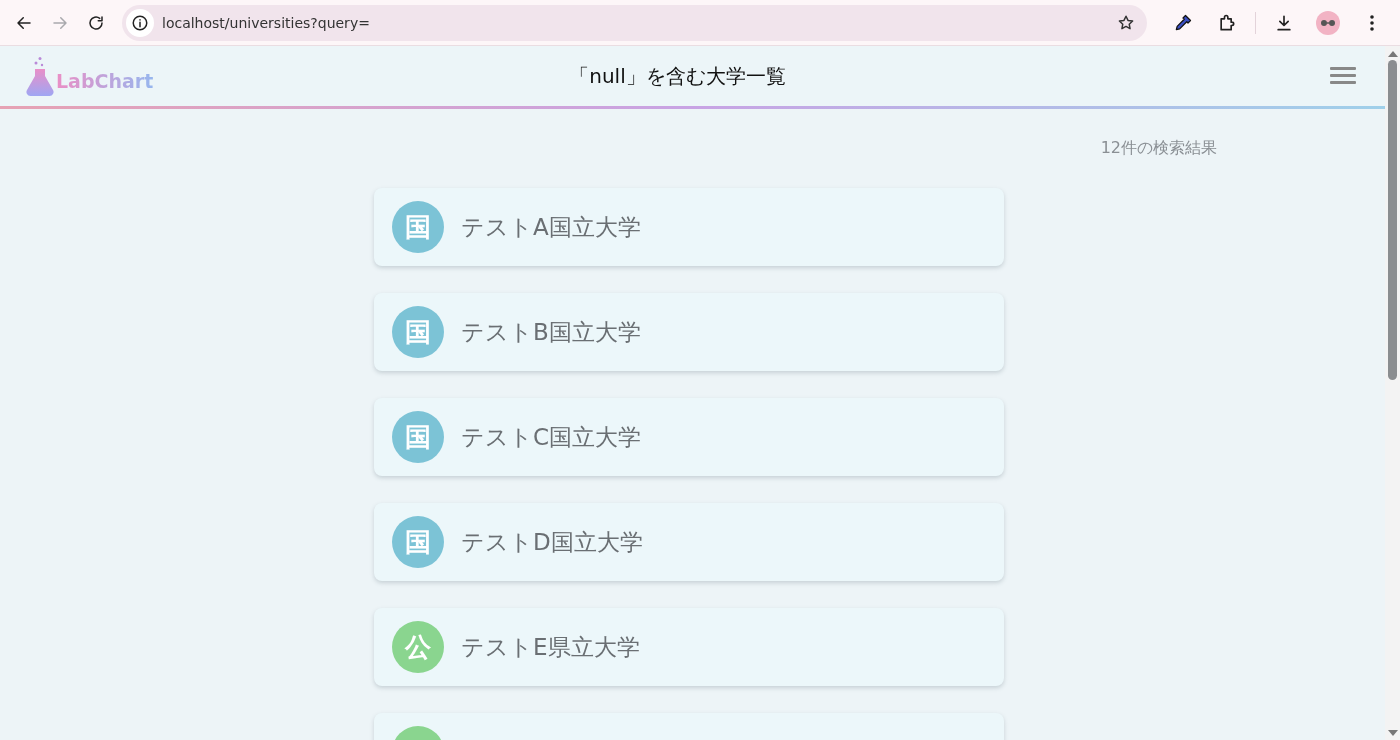 This screenshot has height=740, width=1400. I want to click on university-name: テストD国立大学, so click(552, 542).